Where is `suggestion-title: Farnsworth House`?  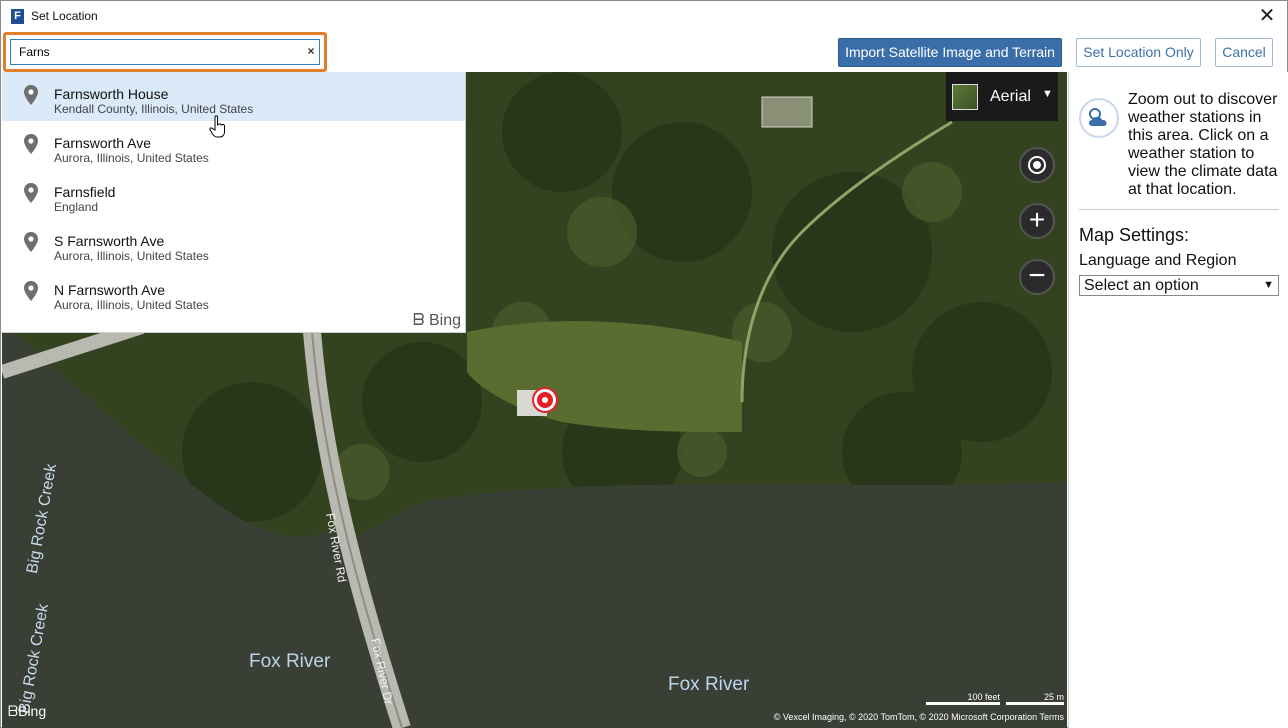 suggestion-title: Farnsworth House is located at coordinates (111, 94).